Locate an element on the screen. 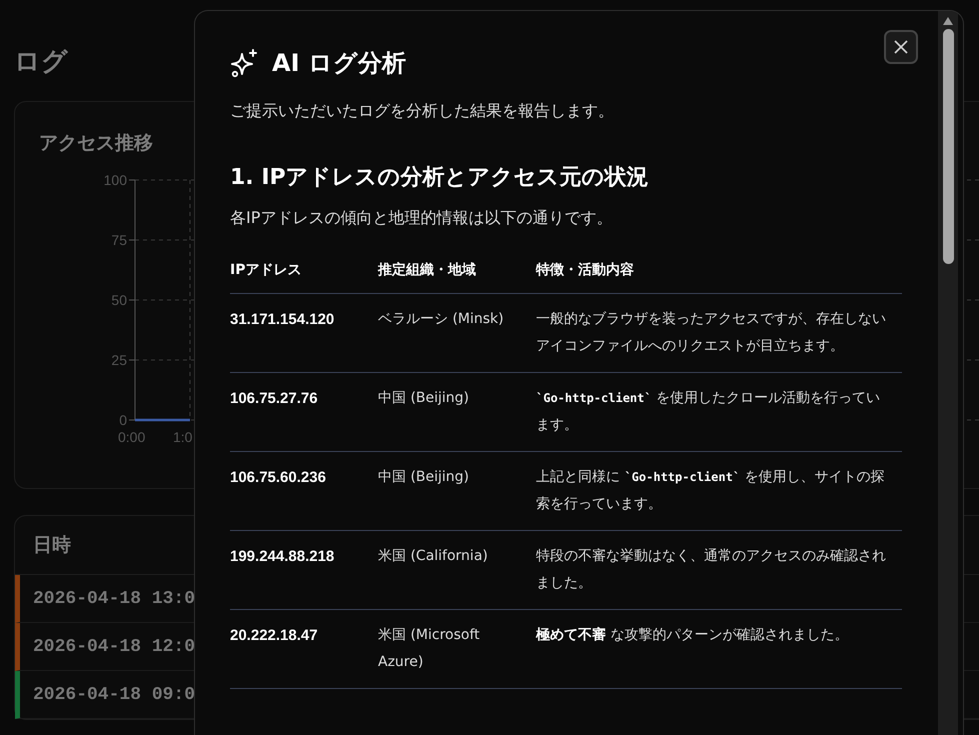 The width and height of the screenshot is (979, 735). ip-address-cell: 199.244.88.218 is located at coordinates (304, 570).